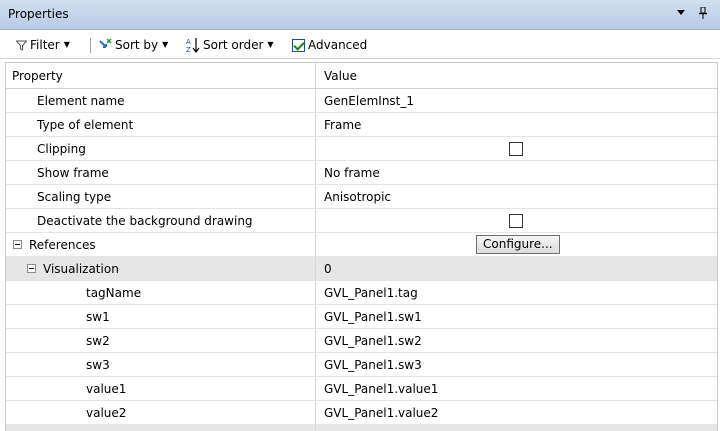 The height and width of the screenshot is (431, 720). I want to click on pushpin-icon, so click(703, 12).